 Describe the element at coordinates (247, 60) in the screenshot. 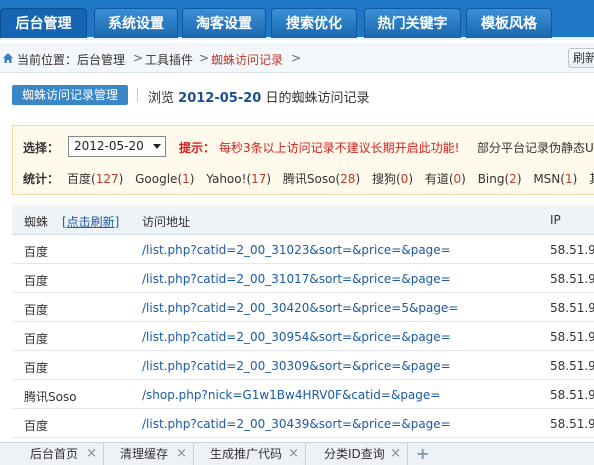

I see `breadcrumb-item-current: 蜘蛛访问记录` at that location.